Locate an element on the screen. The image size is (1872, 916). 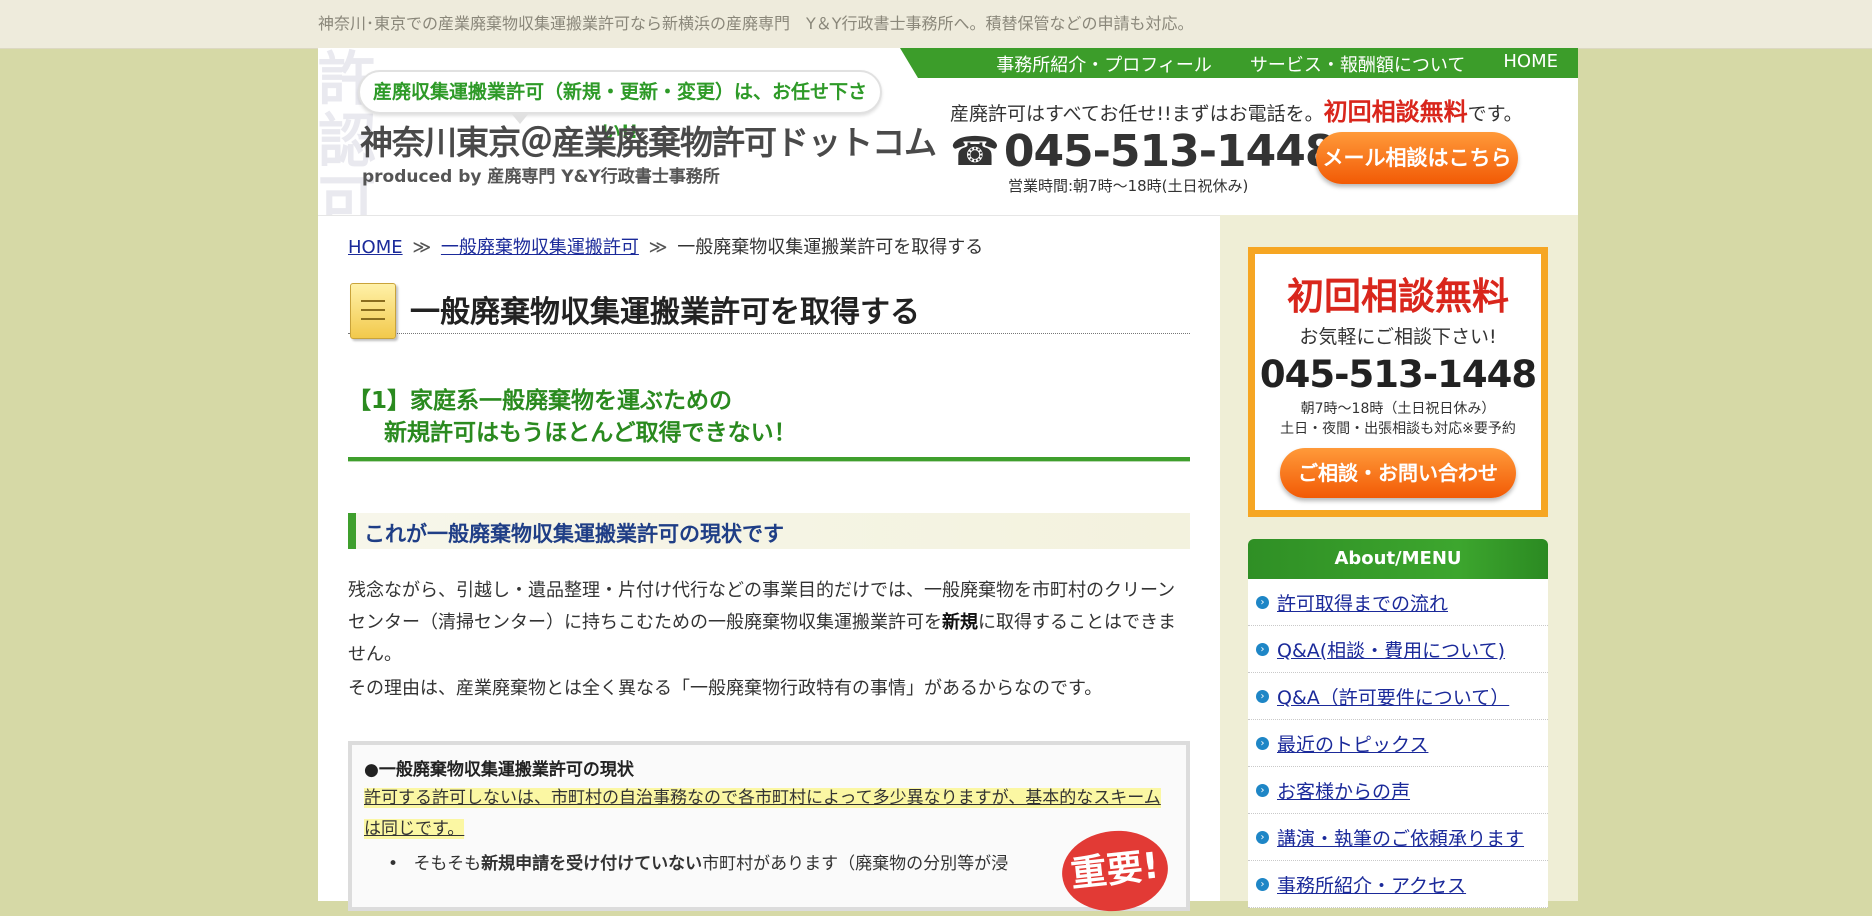
bullet-text-a: そもそも is located at coordinates (447, 864).